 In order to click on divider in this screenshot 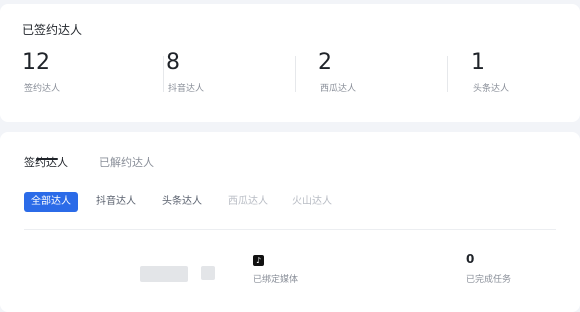, I will do `click(290, 229)`.